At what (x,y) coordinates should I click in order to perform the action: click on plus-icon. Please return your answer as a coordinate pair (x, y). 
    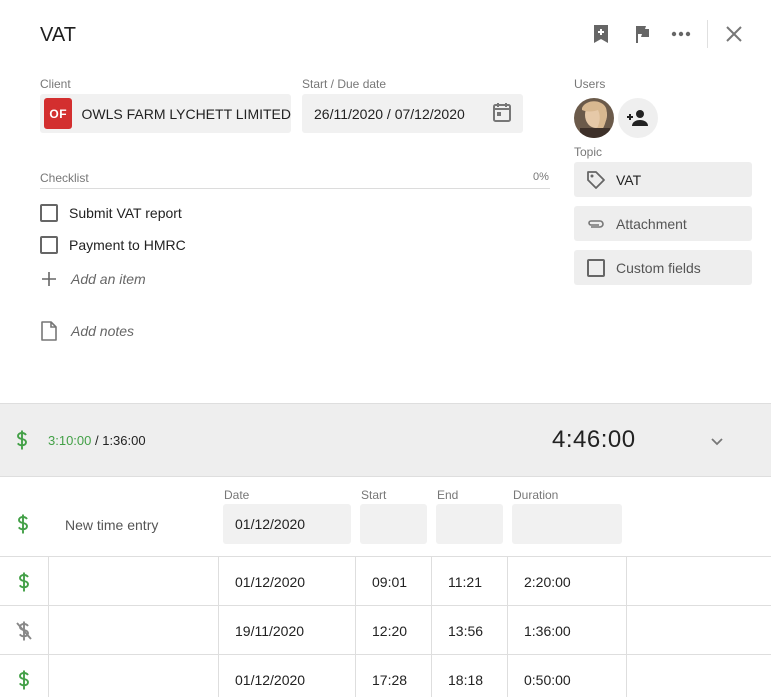
    Looking at the image, I should click on (49, 279).